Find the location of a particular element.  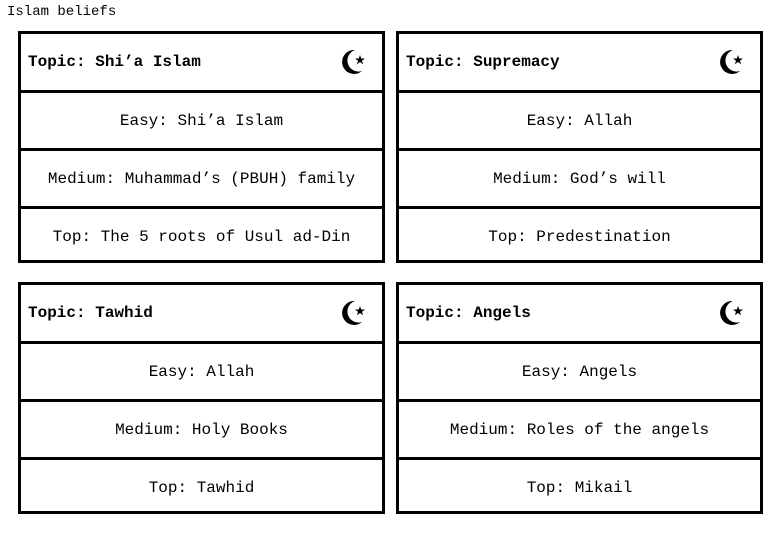

top-question: Top: The 5 roots of Usul ad-Din is located at coordinates (201, 236).